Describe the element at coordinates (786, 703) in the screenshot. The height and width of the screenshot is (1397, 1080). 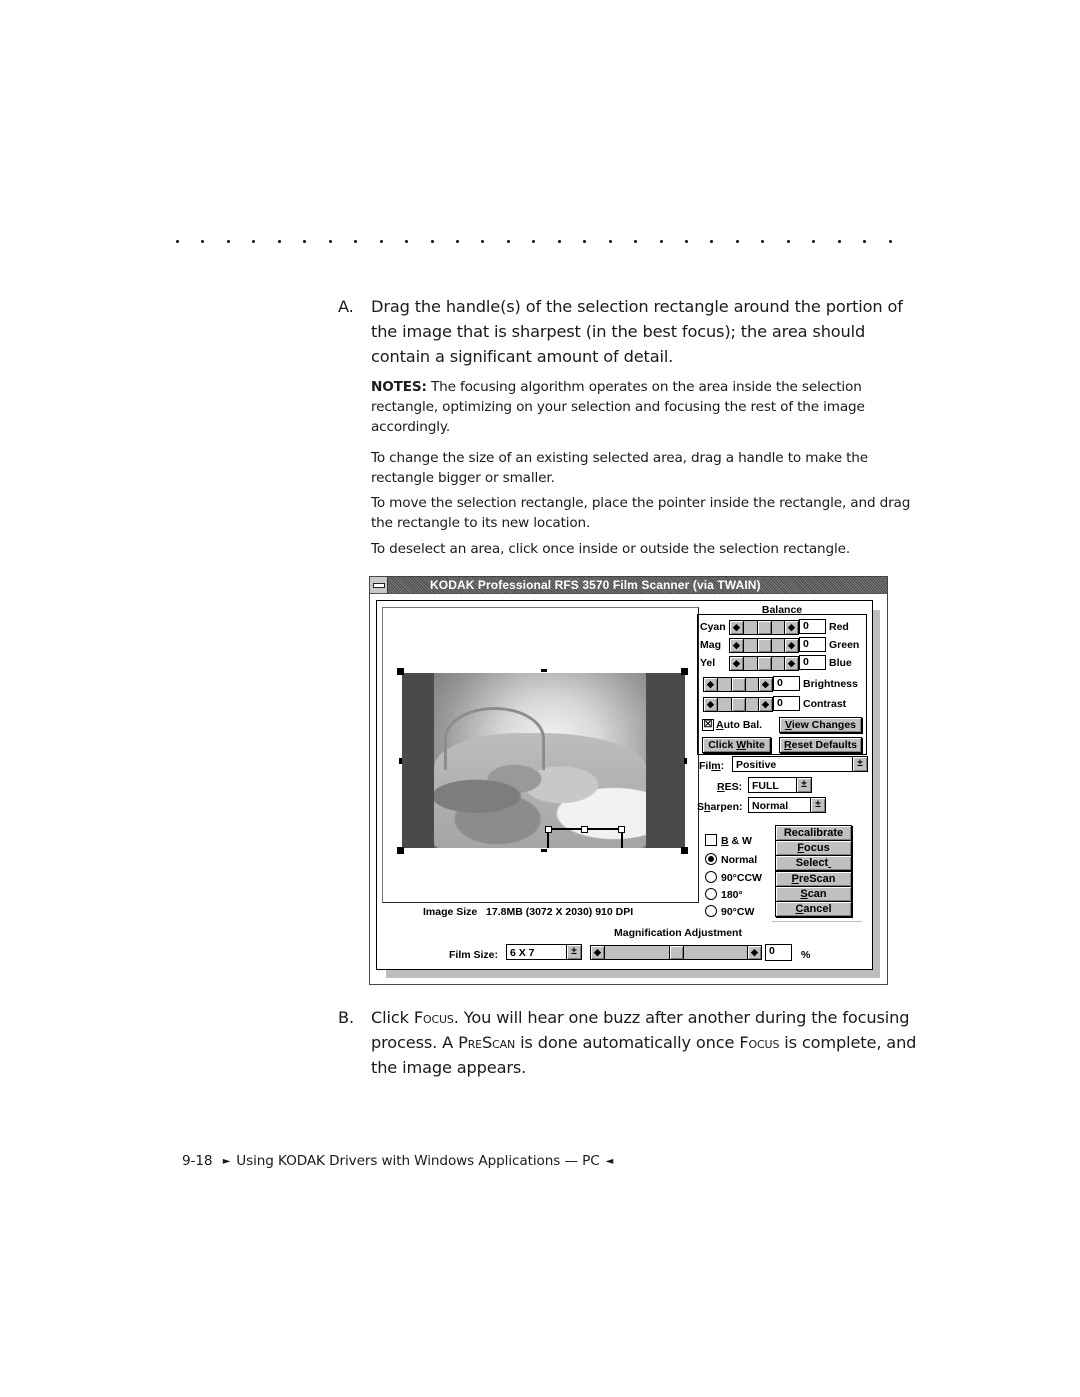
I see `contrast-value: 0` at that location.